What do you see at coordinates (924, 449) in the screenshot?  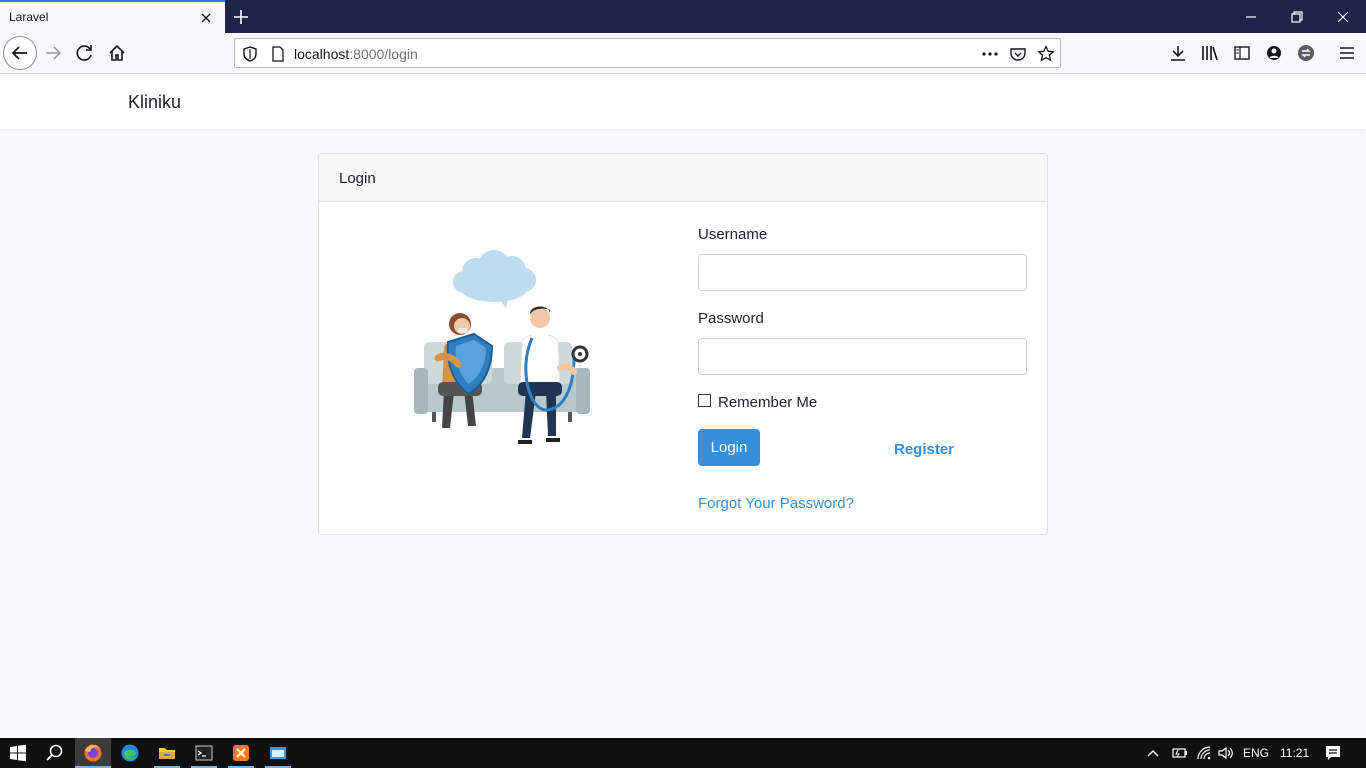 I see `register-link: Register` at bounding box center [924, 449].